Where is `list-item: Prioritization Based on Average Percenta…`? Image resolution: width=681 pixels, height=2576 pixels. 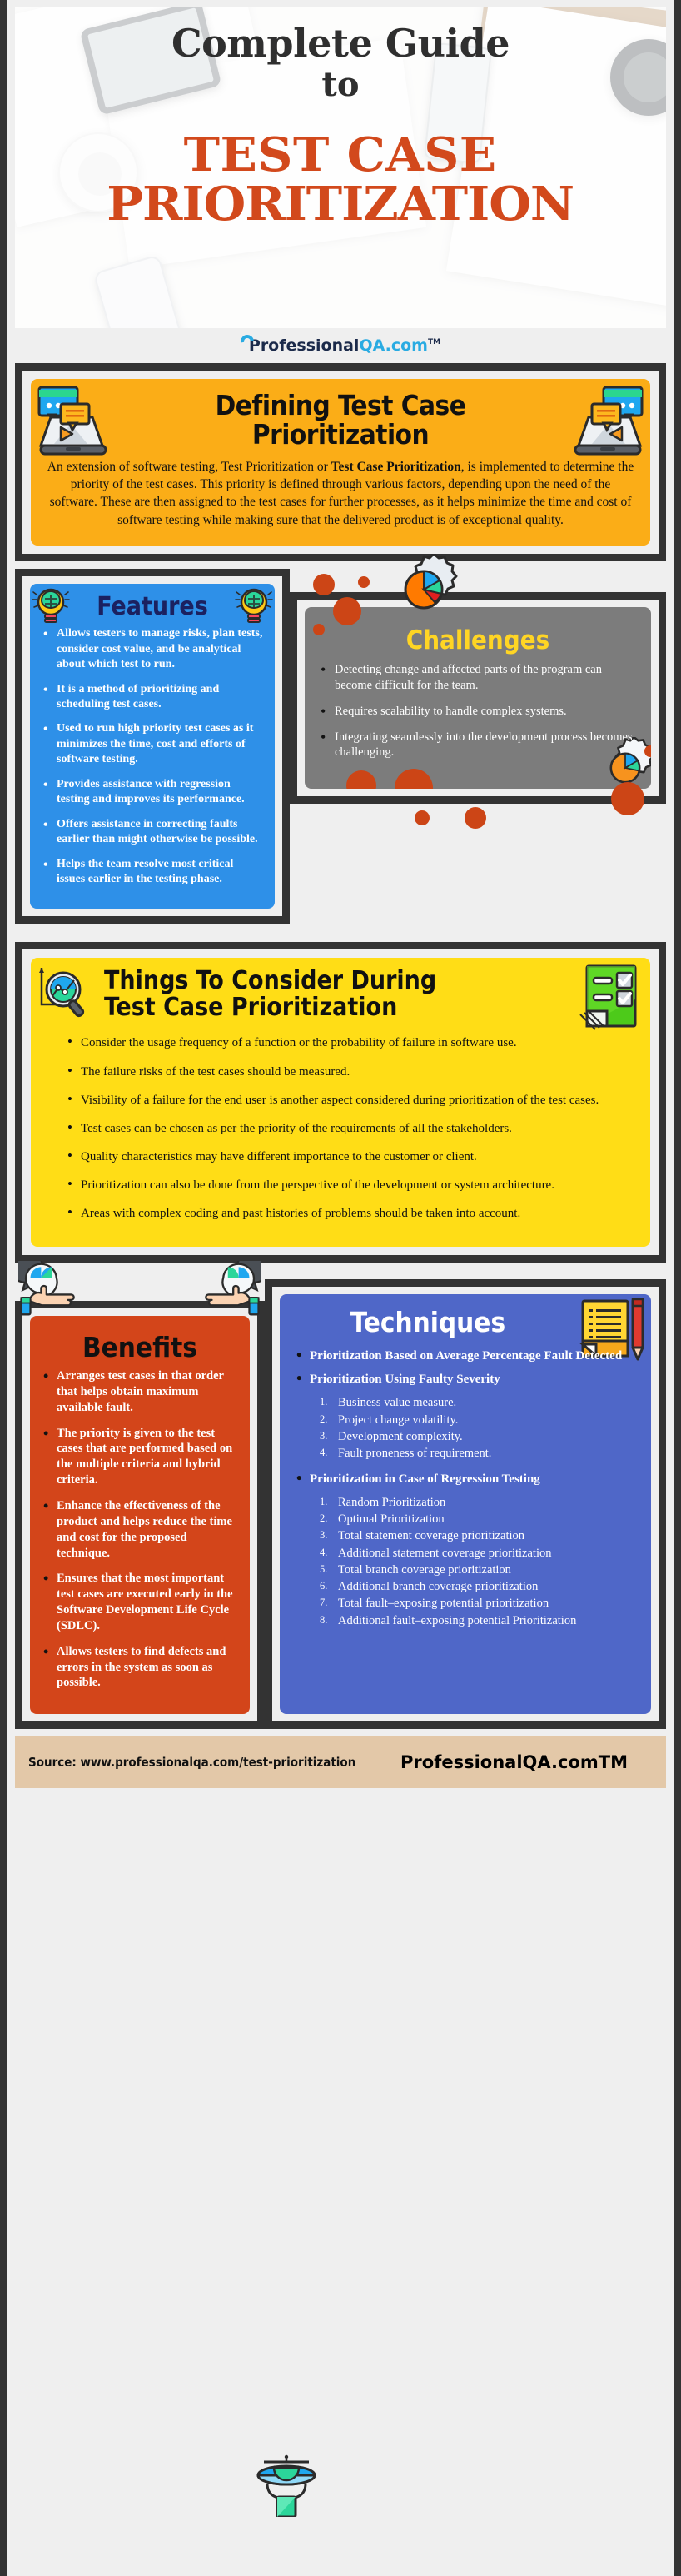 list-item: Prioritization Based on Average Percenta… is located at coordinates (465, 1356).